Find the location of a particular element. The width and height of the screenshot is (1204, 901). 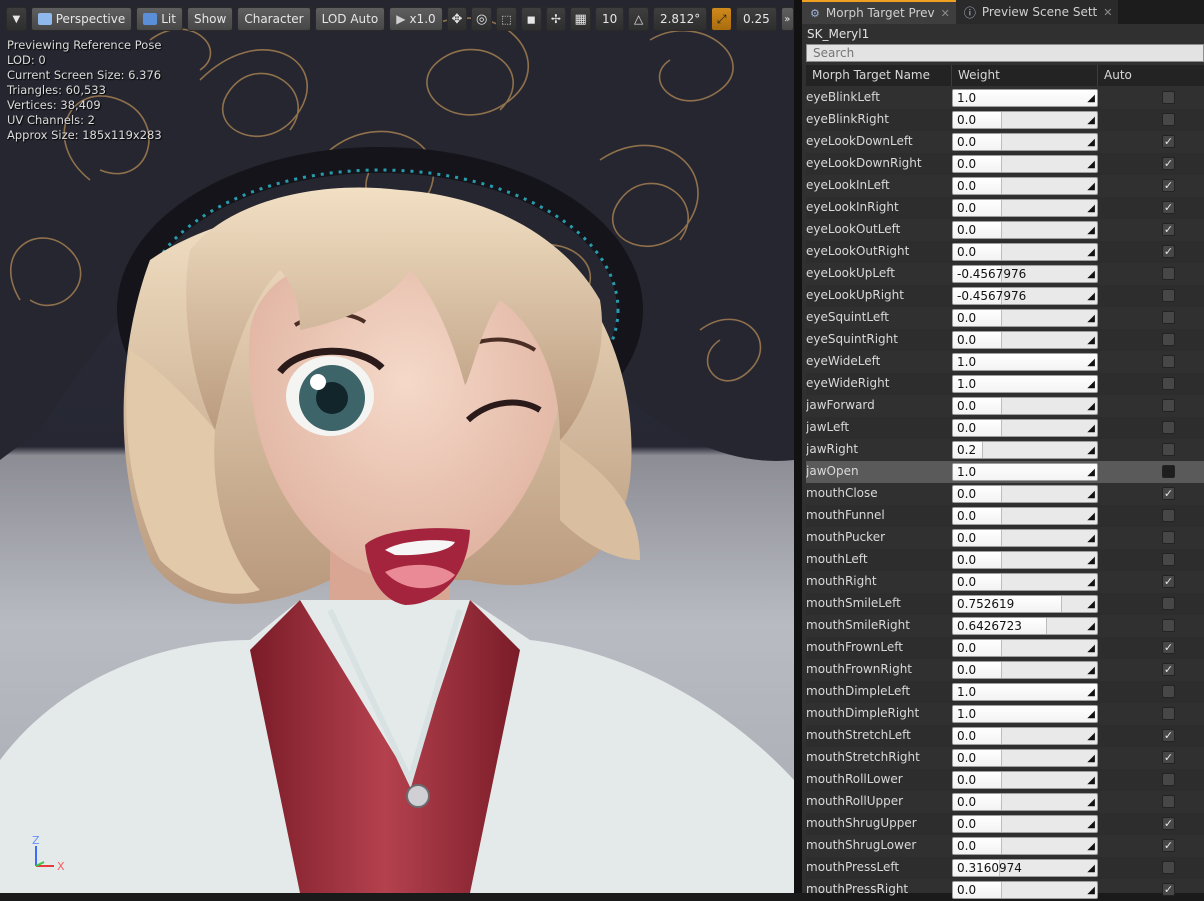

table-row: mouthShrugLower 0.0 ◢ ✓ is located at coordinates (1005, 846).